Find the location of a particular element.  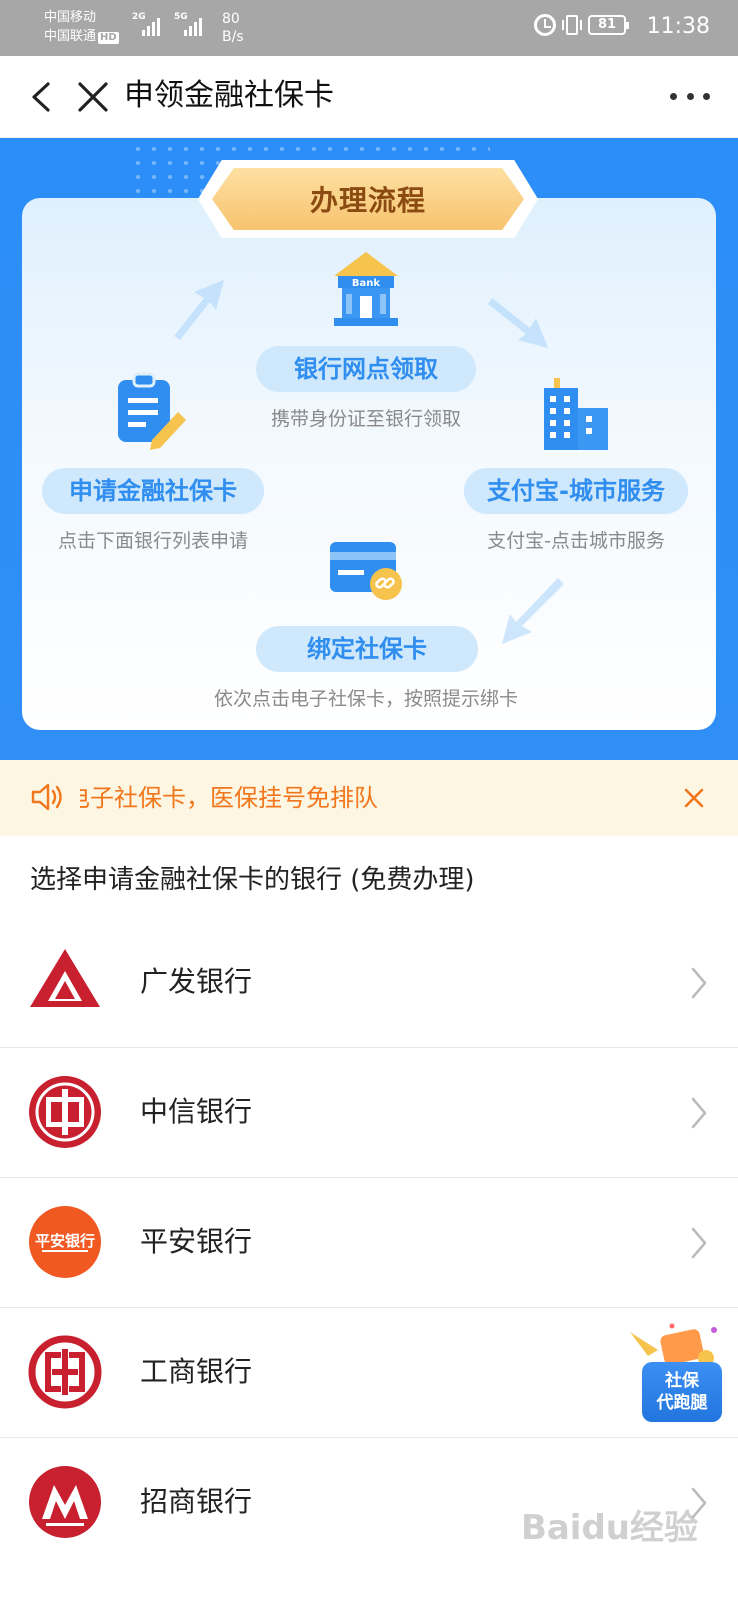

alarm-icon is located at coordinates (545, 25).